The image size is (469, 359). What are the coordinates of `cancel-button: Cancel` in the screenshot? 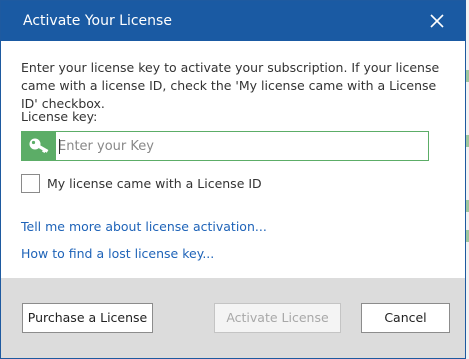 It's located at (405, 318).